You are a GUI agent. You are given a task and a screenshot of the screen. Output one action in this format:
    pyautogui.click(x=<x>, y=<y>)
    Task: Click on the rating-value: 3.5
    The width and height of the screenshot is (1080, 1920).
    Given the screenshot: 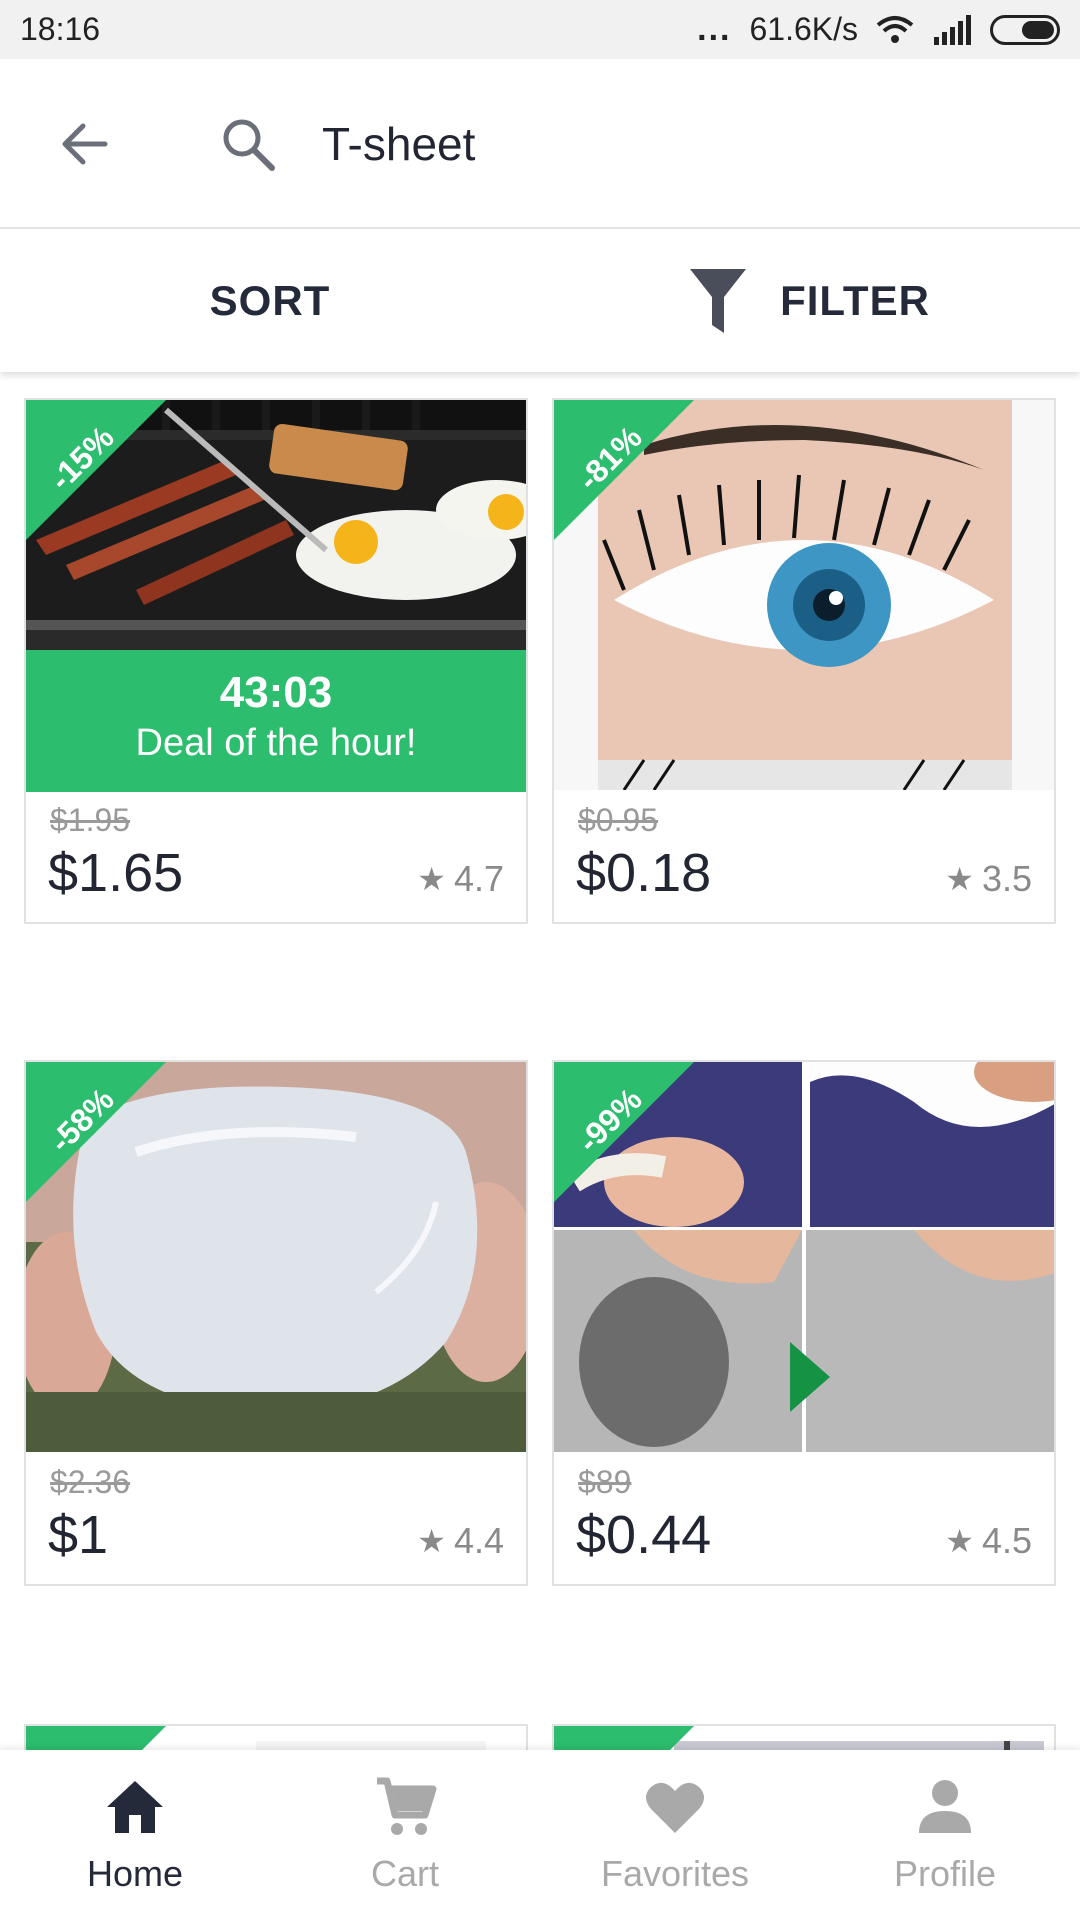 What is the action you would take?
    pyautogui.click(x=1006, y=878)
    